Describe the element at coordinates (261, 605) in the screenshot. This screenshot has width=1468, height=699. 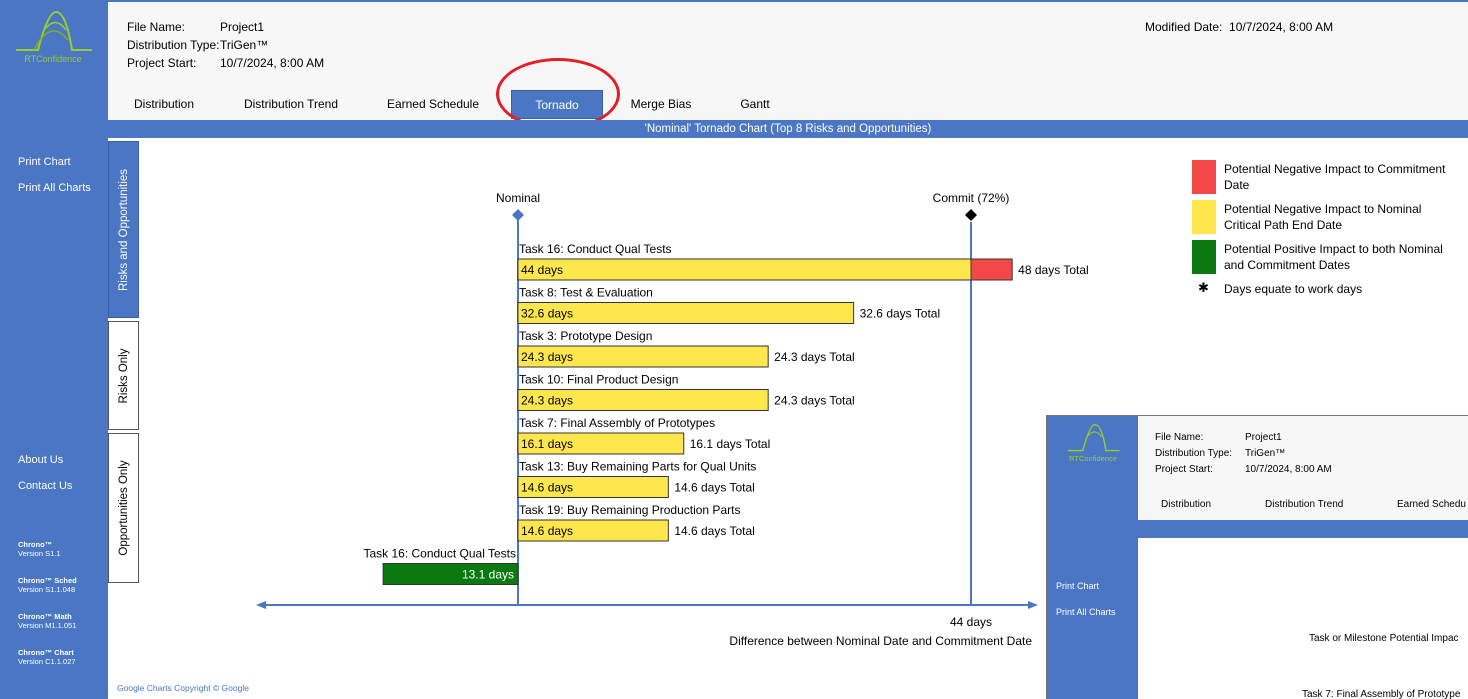
I see `axis-left-arrow-icon` at that location.